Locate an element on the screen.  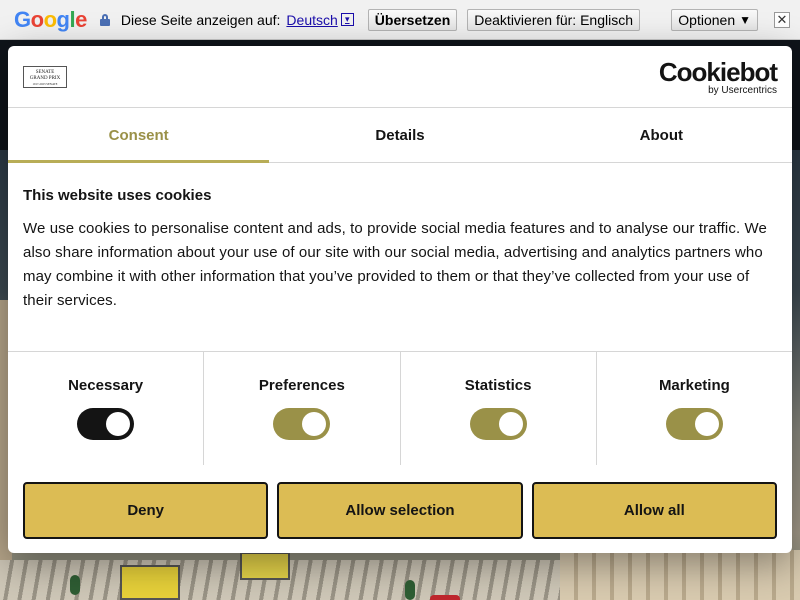
background-race-car is located at coordinates (445, 597).